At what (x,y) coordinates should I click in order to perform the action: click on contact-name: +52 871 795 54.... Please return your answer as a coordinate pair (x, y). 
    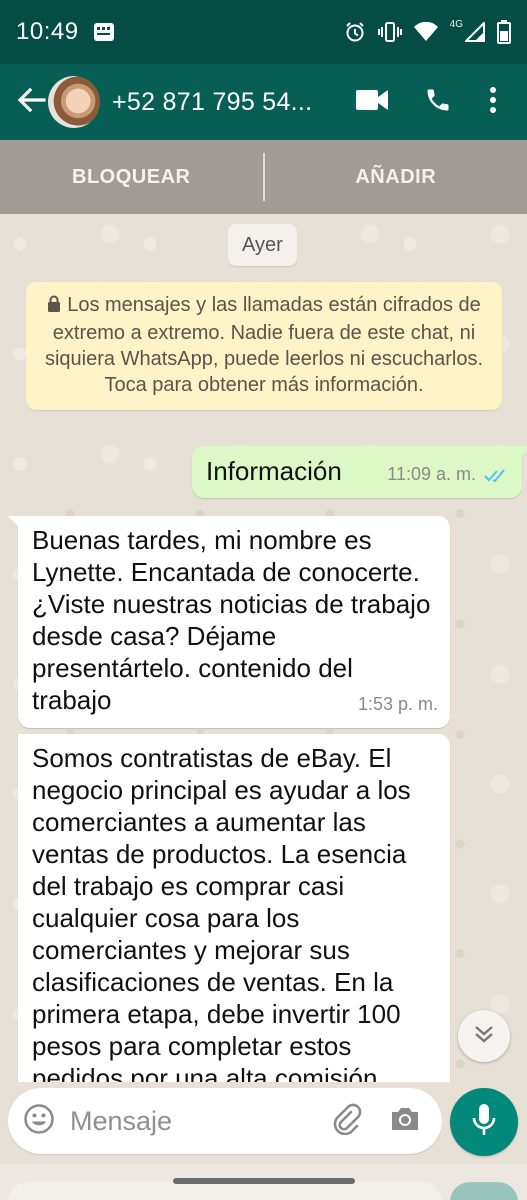
    Looking at the image, I should click on (212, 102).